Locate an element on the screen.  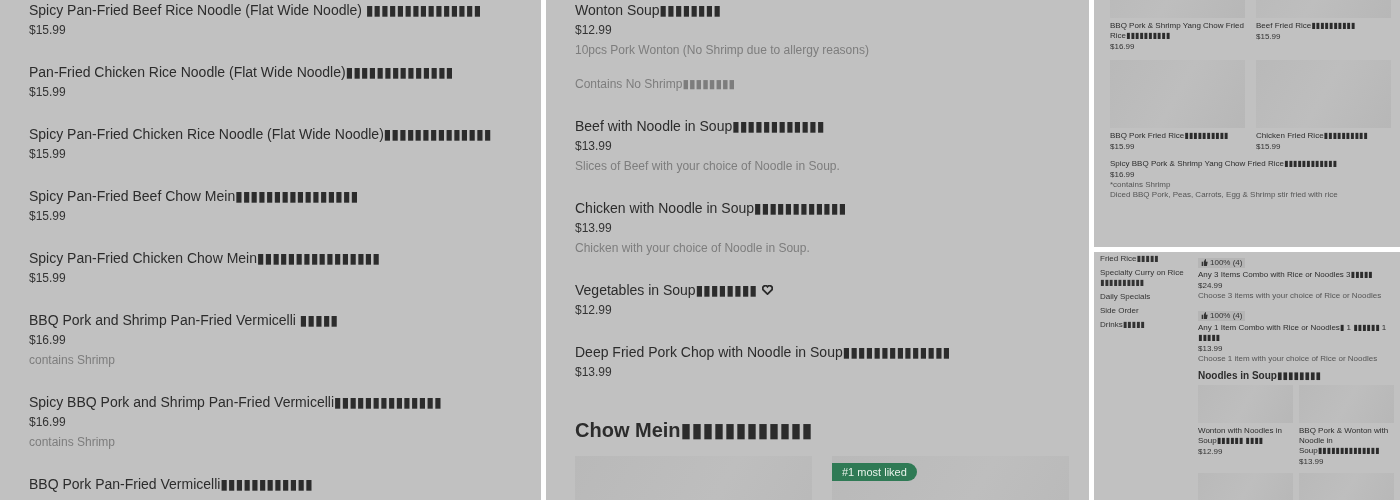
category-link: Fried Rice▮▮▮▮▮ is located at coordinates (1146, 259).